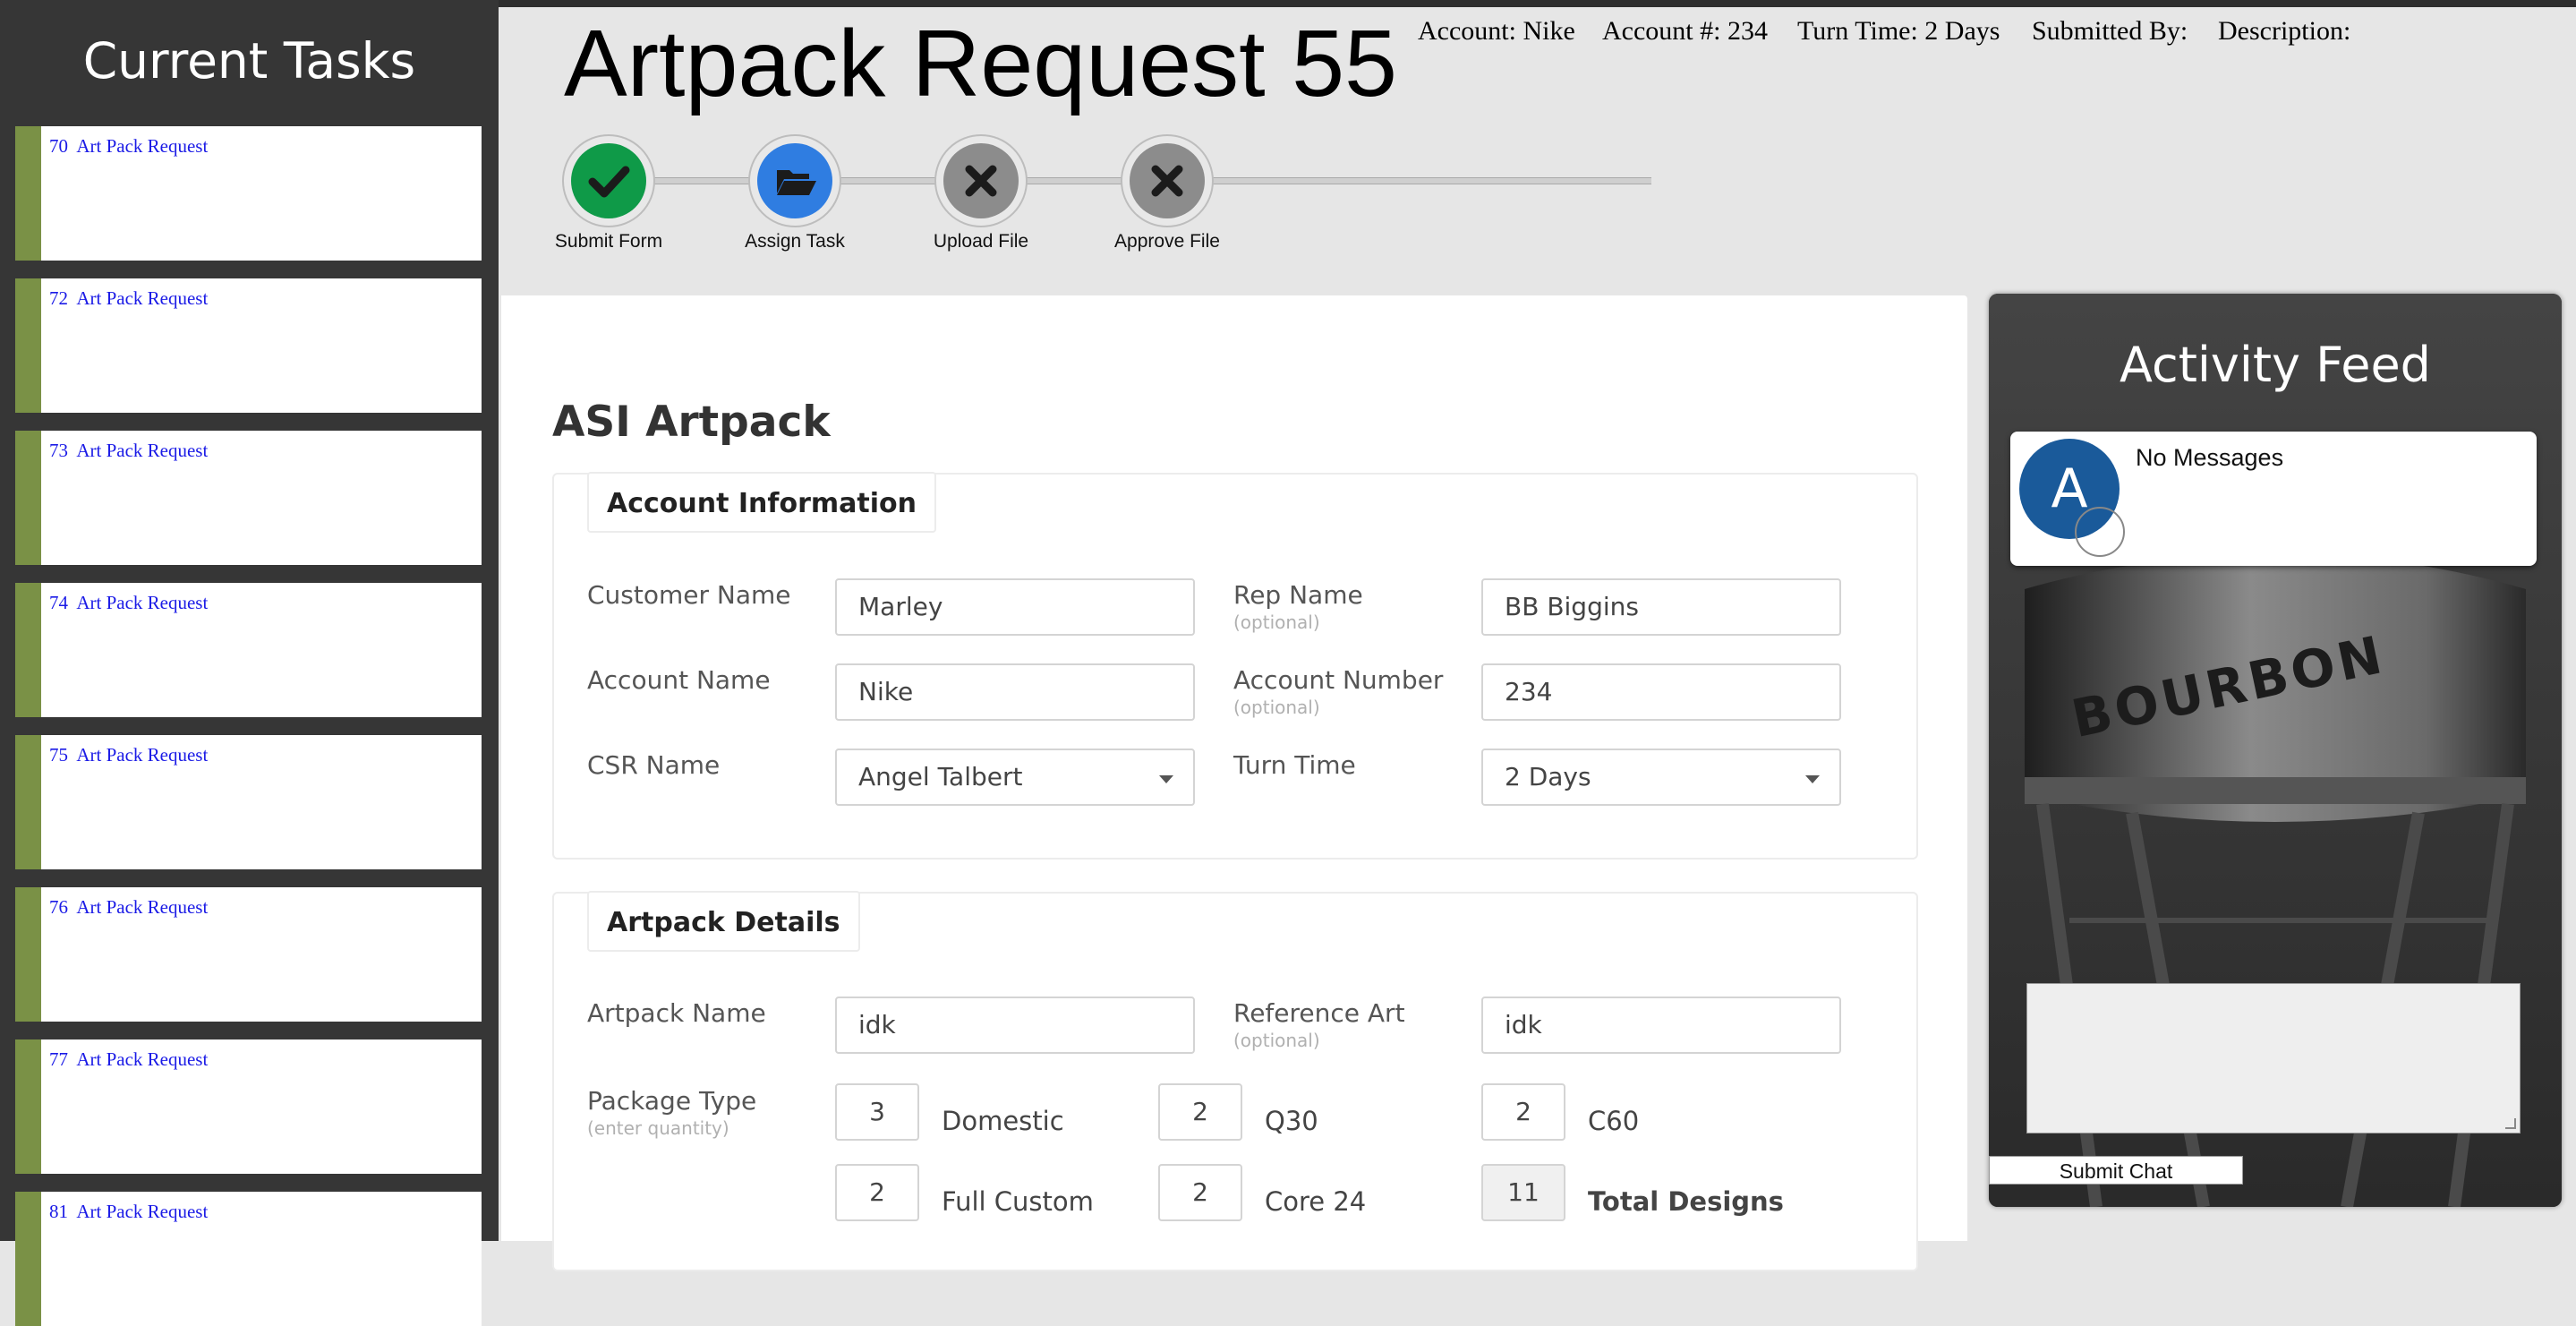  I want to click on task-card: 77 Art Pack Request, so click(248, 1106).